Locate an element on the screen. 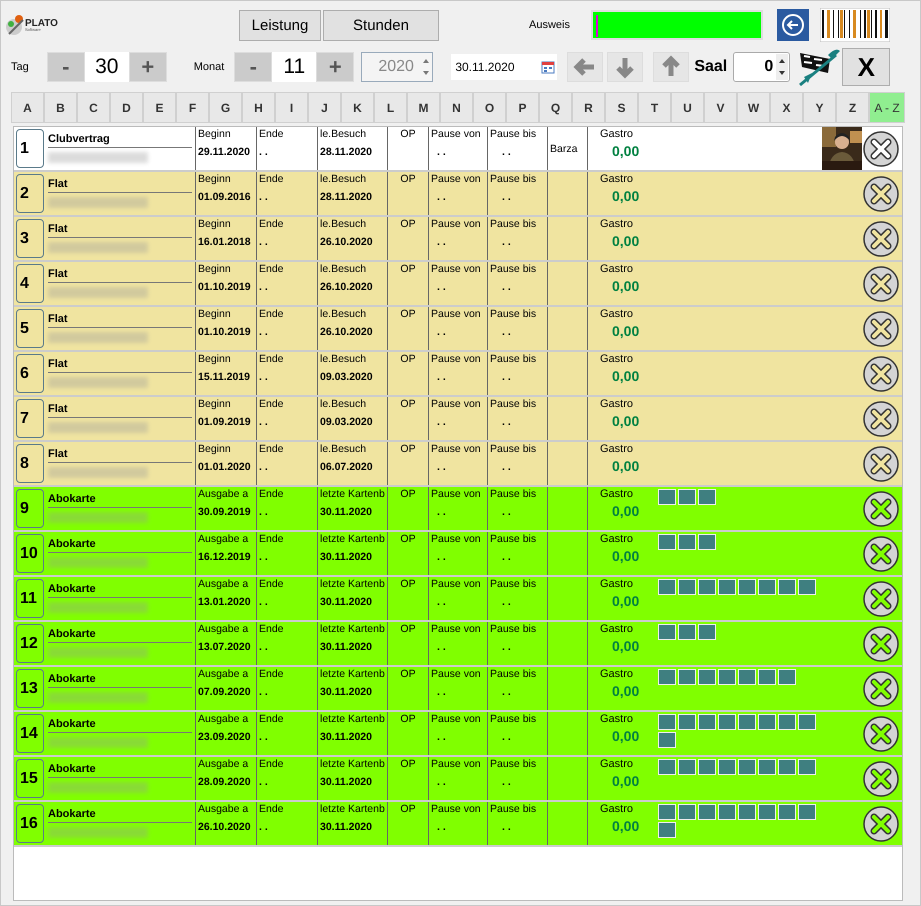 The image size is (921, 906). ausweis-field is located at coordinates (676, 25).